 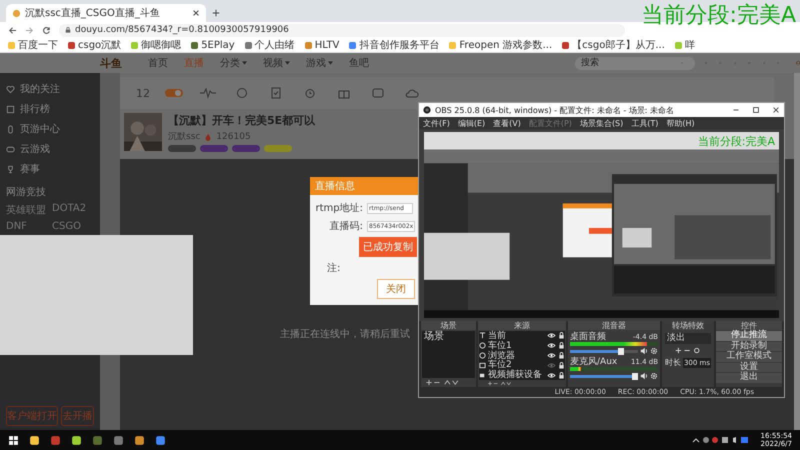 What do you see at coordinates (35, 149) in the screenshot?
I see `sidebar-item: 云游戏` at bounding box center [35, 149].